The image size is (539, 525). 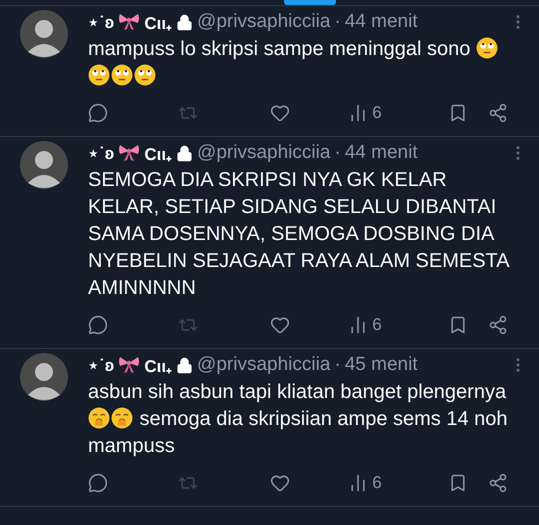 What do you see at coordinates (381, 365) in the screenshot?
I see `timestamp: 45 menit` at bounding box center [381, 365].